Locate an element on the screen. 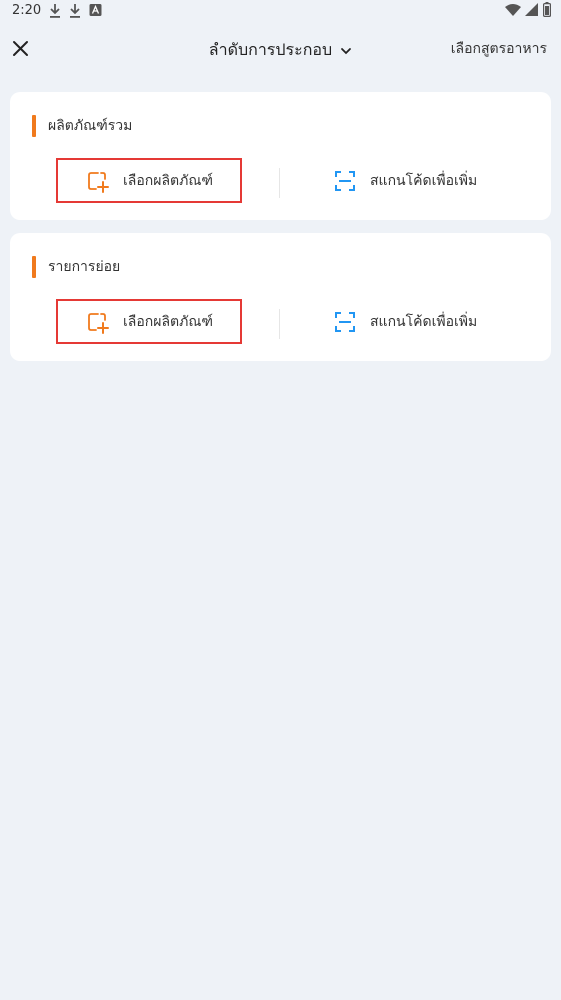 The image size is (561, 1000). select-recipe-button: เลือกสูตรอาหาร is located at coordinates (499, 49).